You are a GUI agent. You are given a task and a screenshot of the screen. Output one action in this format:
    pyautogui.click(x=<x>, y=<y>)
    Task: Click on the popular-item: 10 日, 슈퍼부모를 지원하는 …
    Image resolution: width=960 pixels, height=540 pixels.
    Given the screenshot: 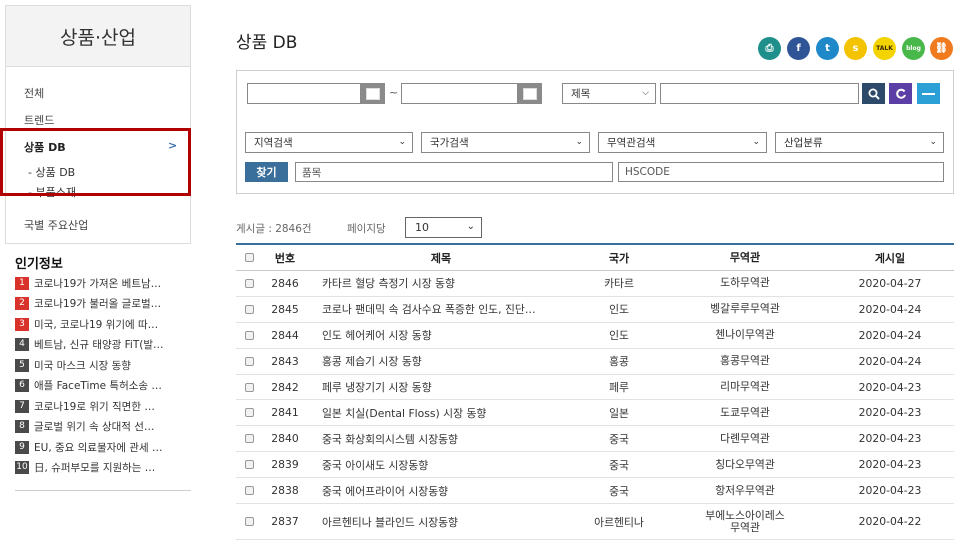 What is the action you would take?
    pyautogui.click(x=103, y=468)
    